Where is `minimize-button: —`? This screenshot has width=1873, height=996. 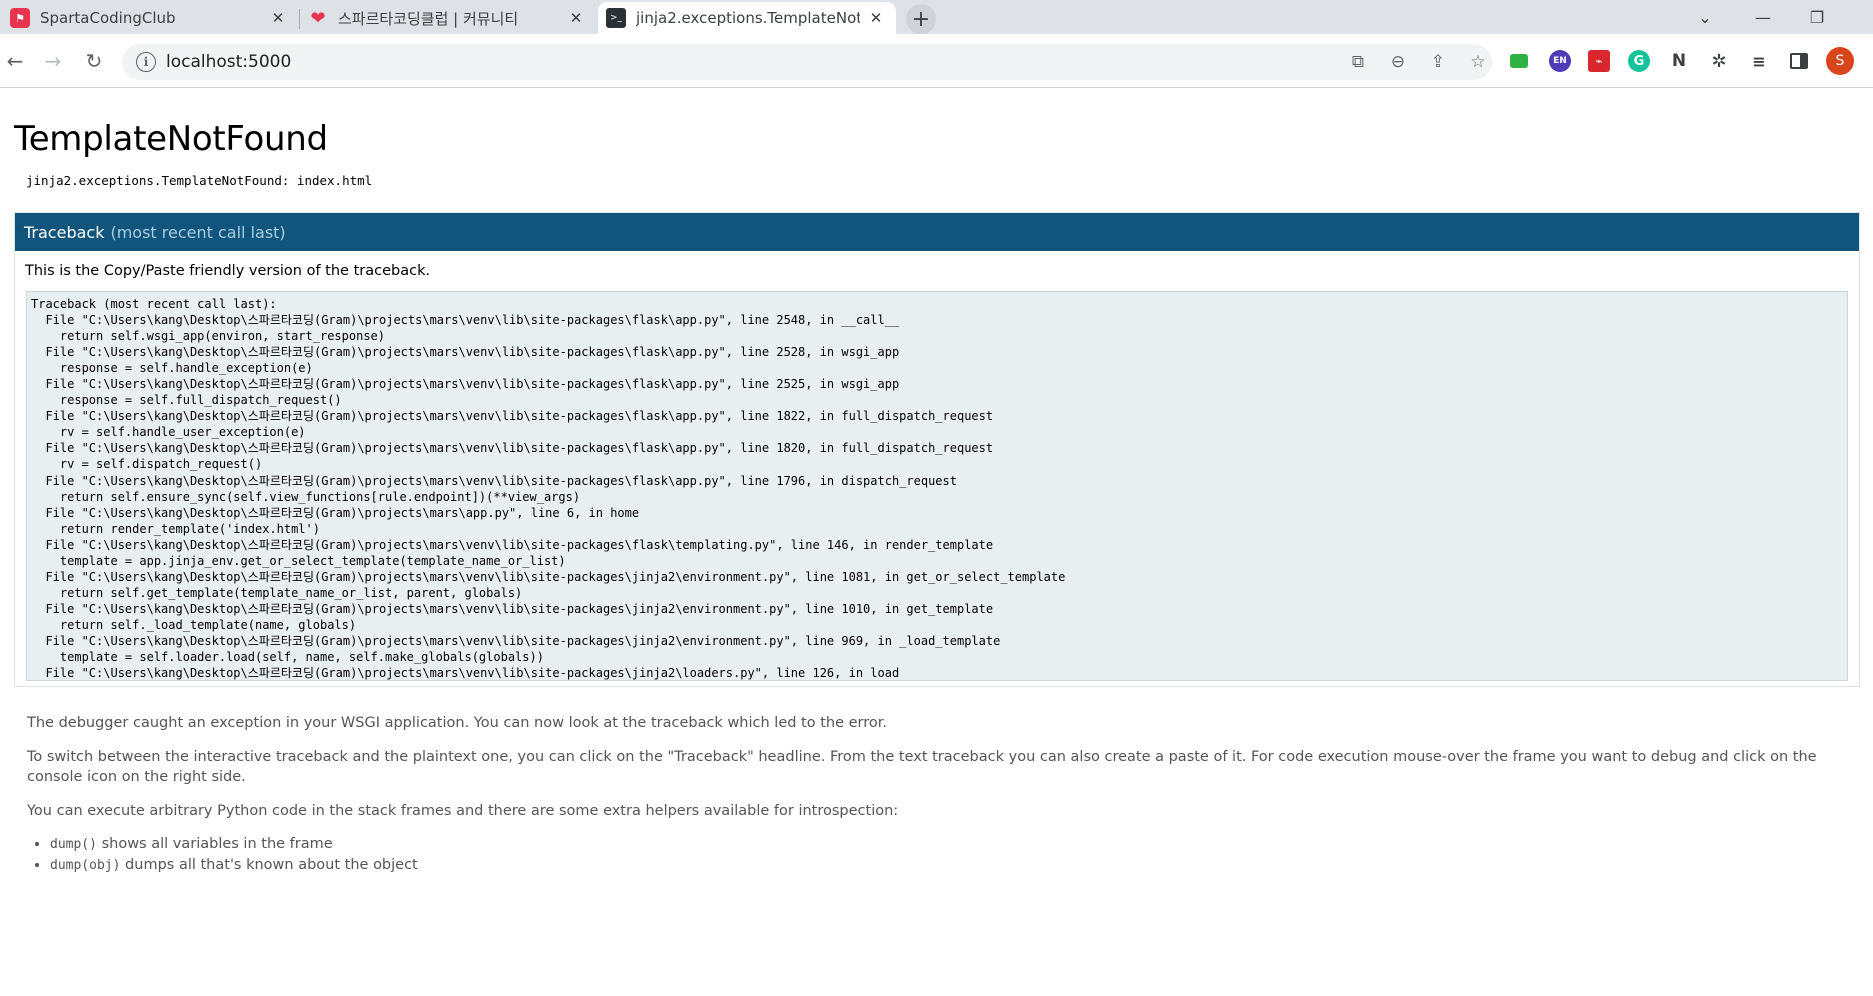
minimize-button: — is located at coordinates (1763, 17).